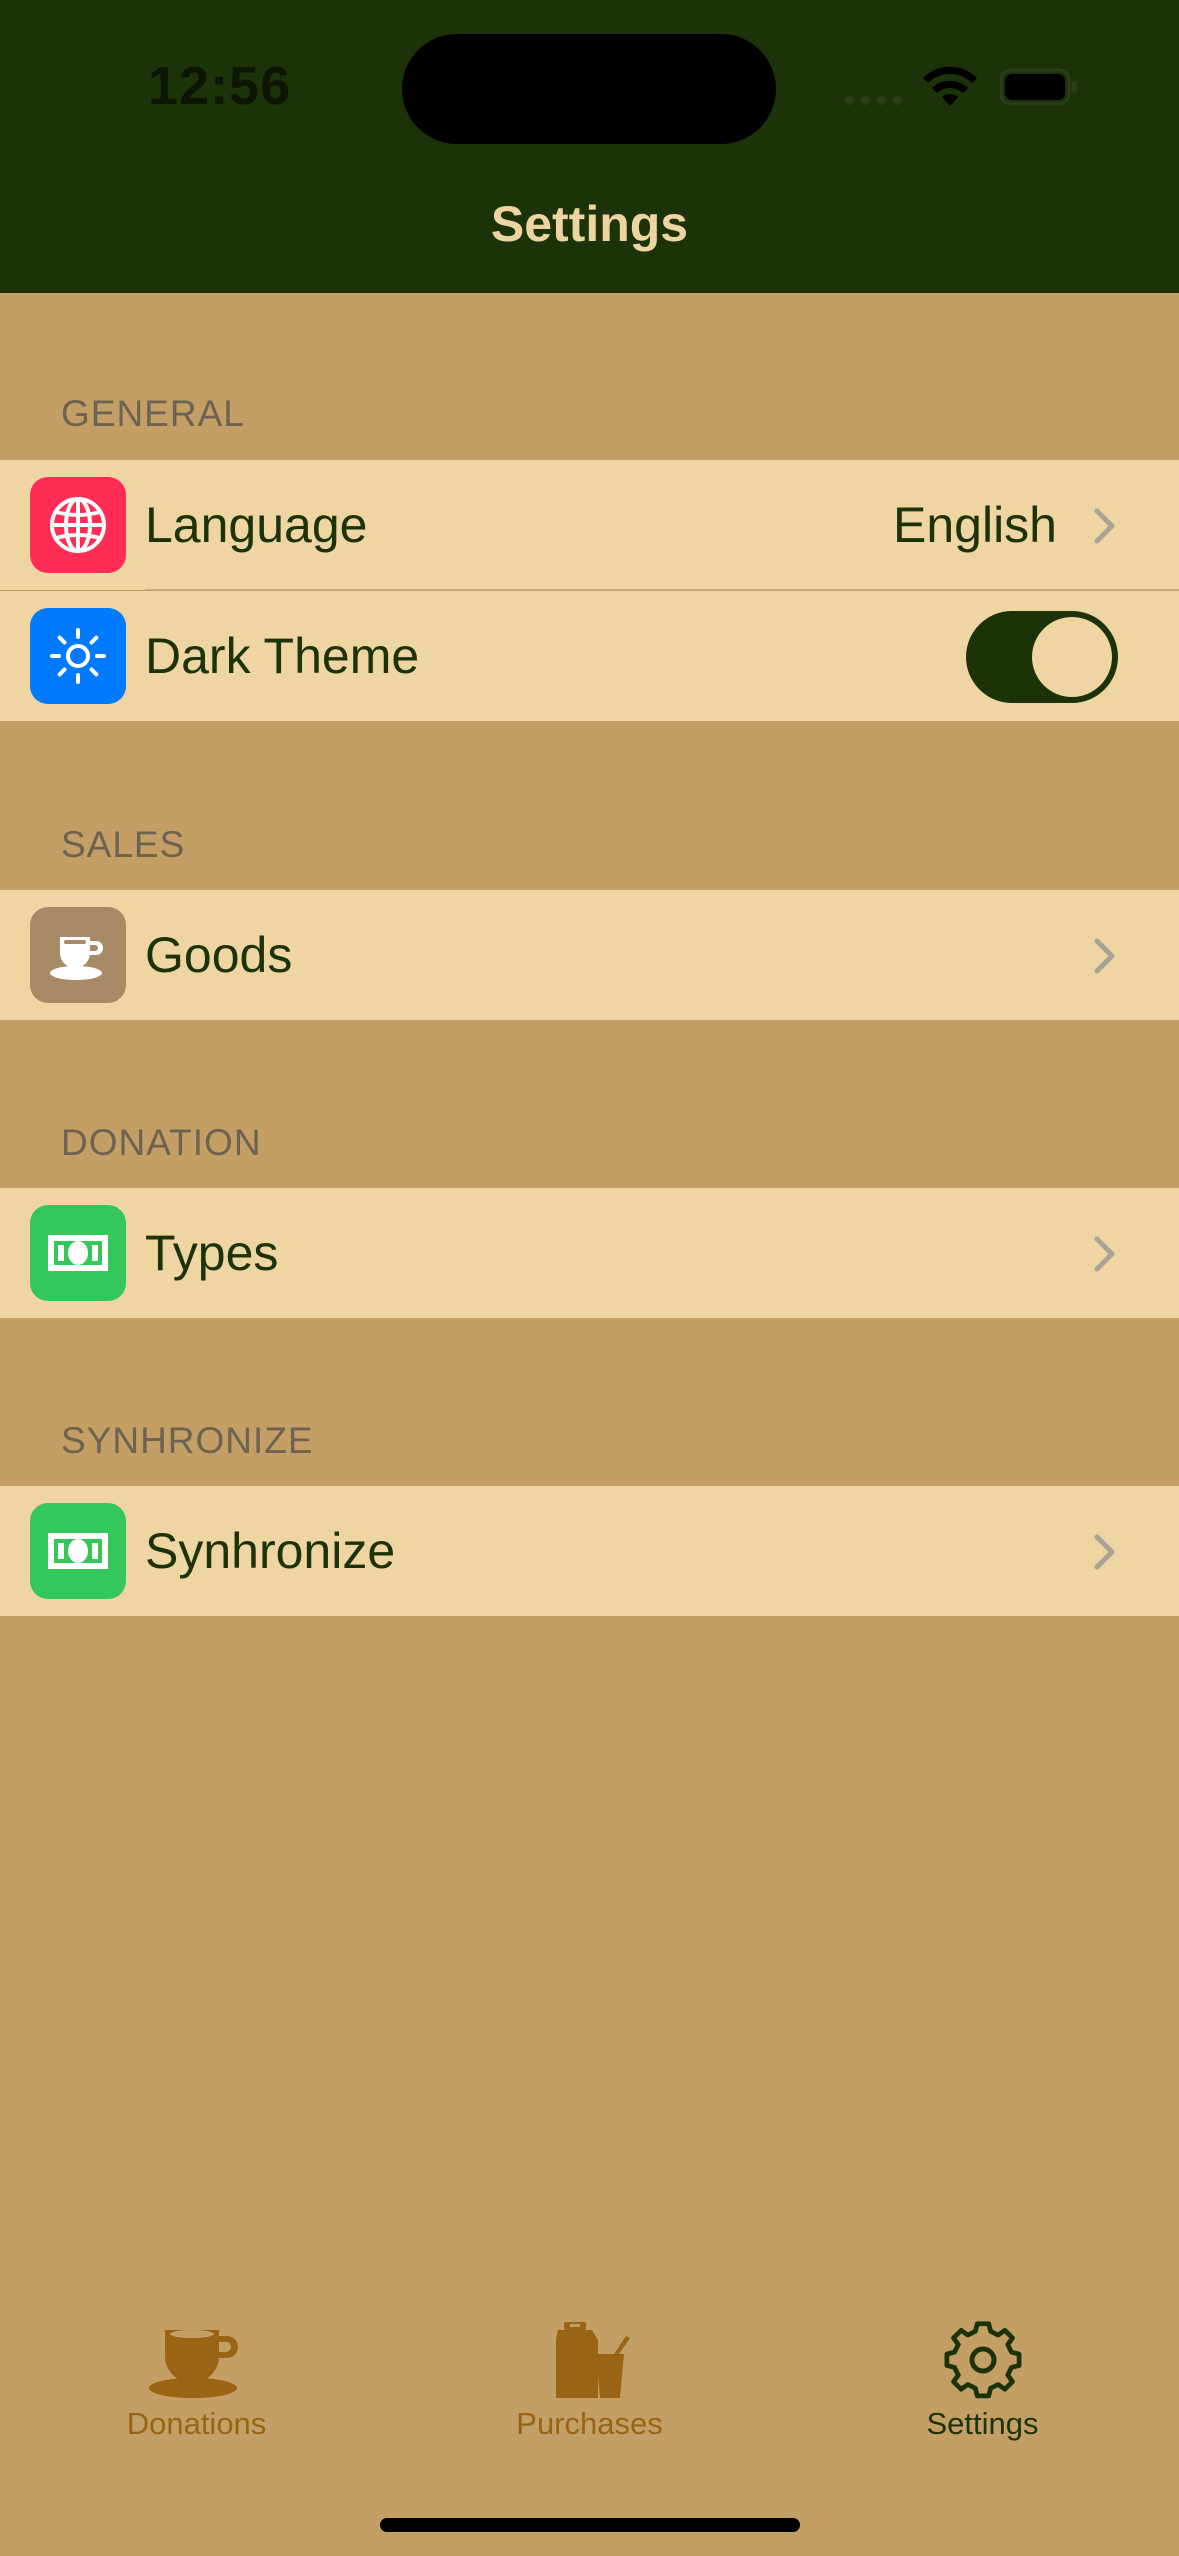  Describe the element at coordinates (187, 1440) in the screenshot. I see `section-header-synhronize: SYNHRONIZE` at that location.